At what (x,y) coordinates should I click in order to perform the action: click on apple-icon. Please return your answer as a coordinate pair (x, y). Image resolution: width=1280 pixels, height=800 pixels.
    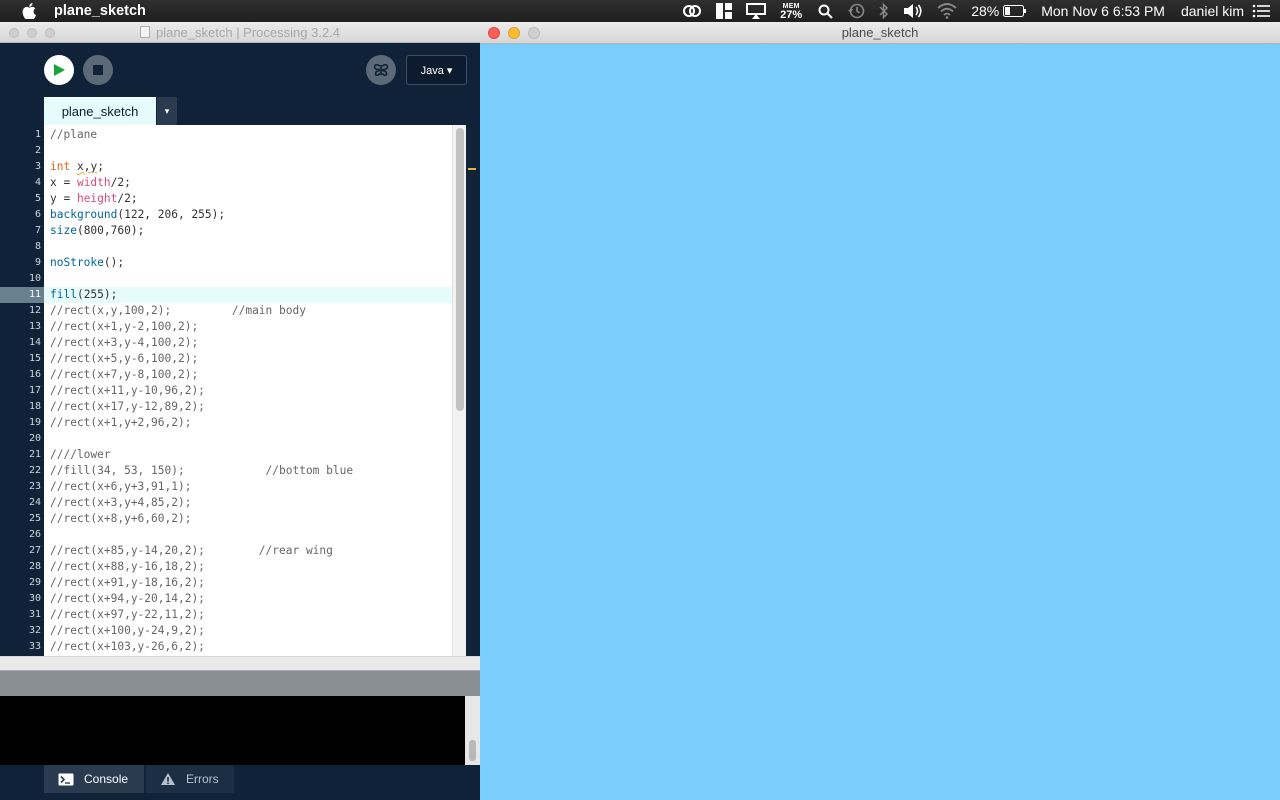
    Looking at the image, I should click on (29, 11).